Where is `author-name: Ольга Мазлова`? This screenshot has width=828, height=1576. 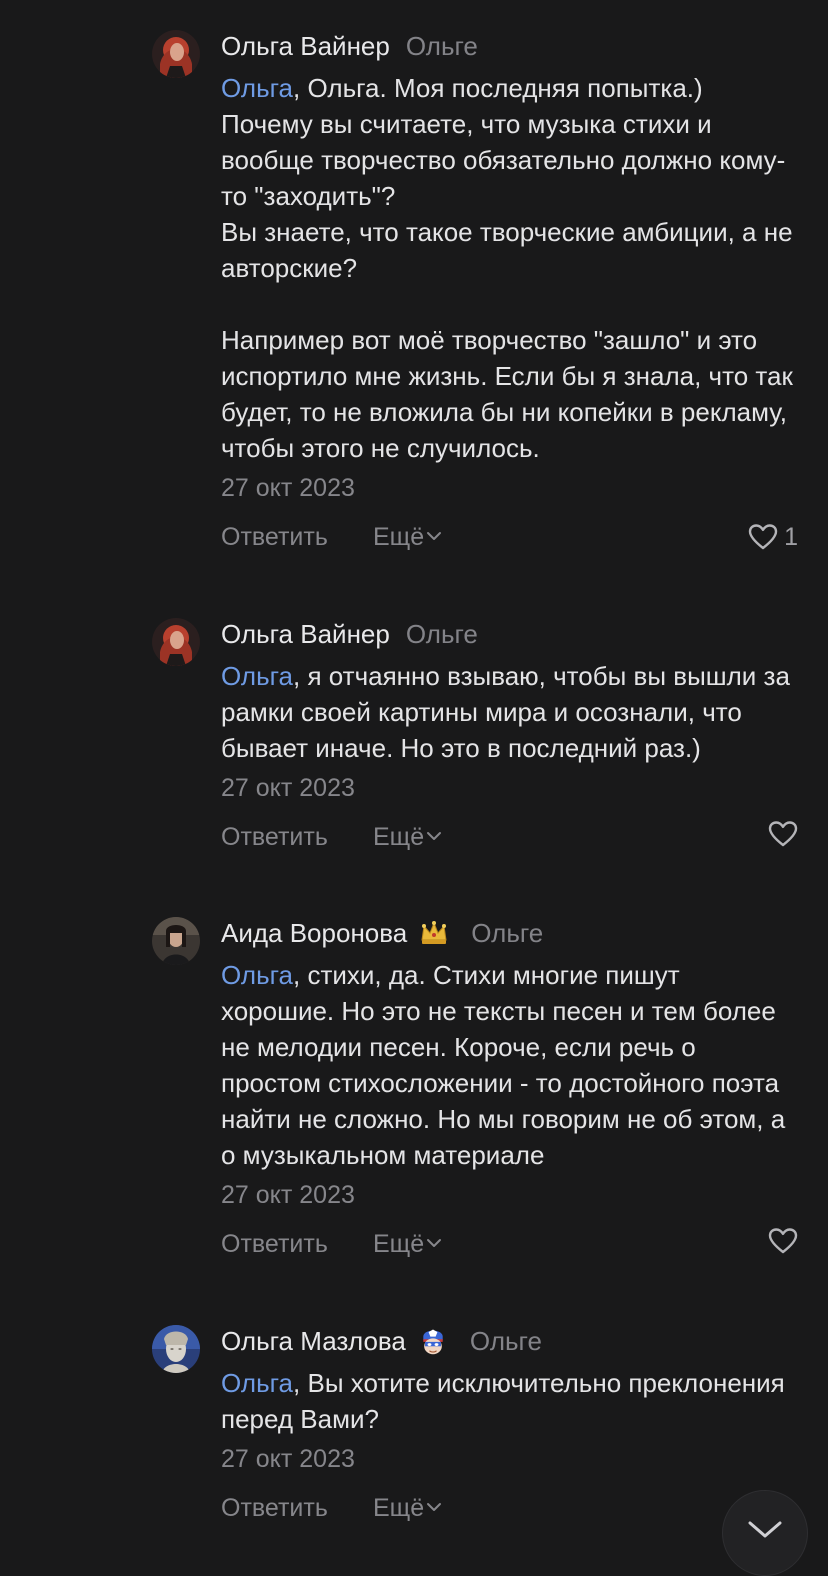 author-name: Ольга Мазлова is located at coordinates (313, 1341).